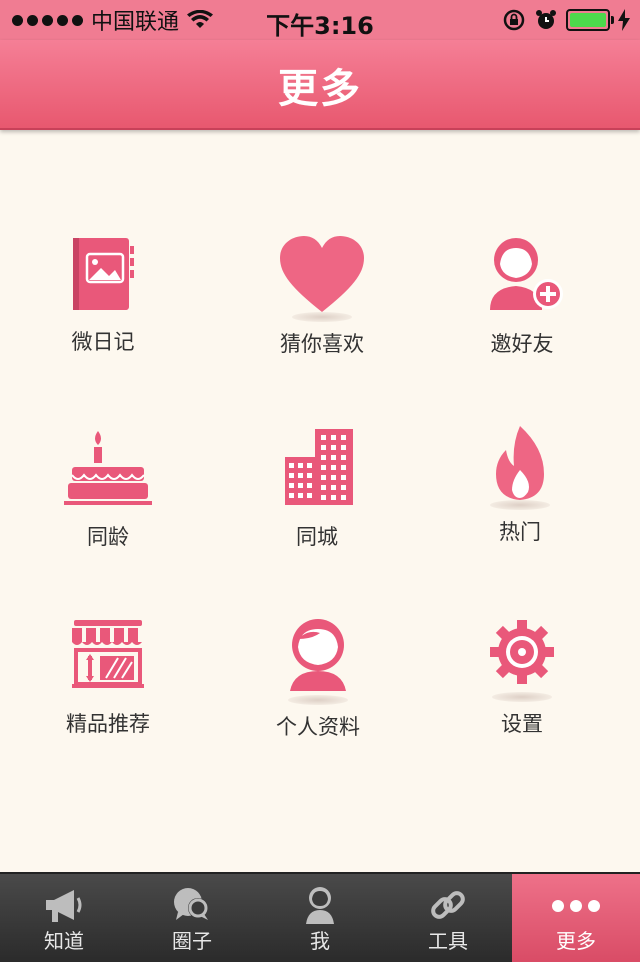  I want to click on menu-item-settings: 设置, so click(522, 675).